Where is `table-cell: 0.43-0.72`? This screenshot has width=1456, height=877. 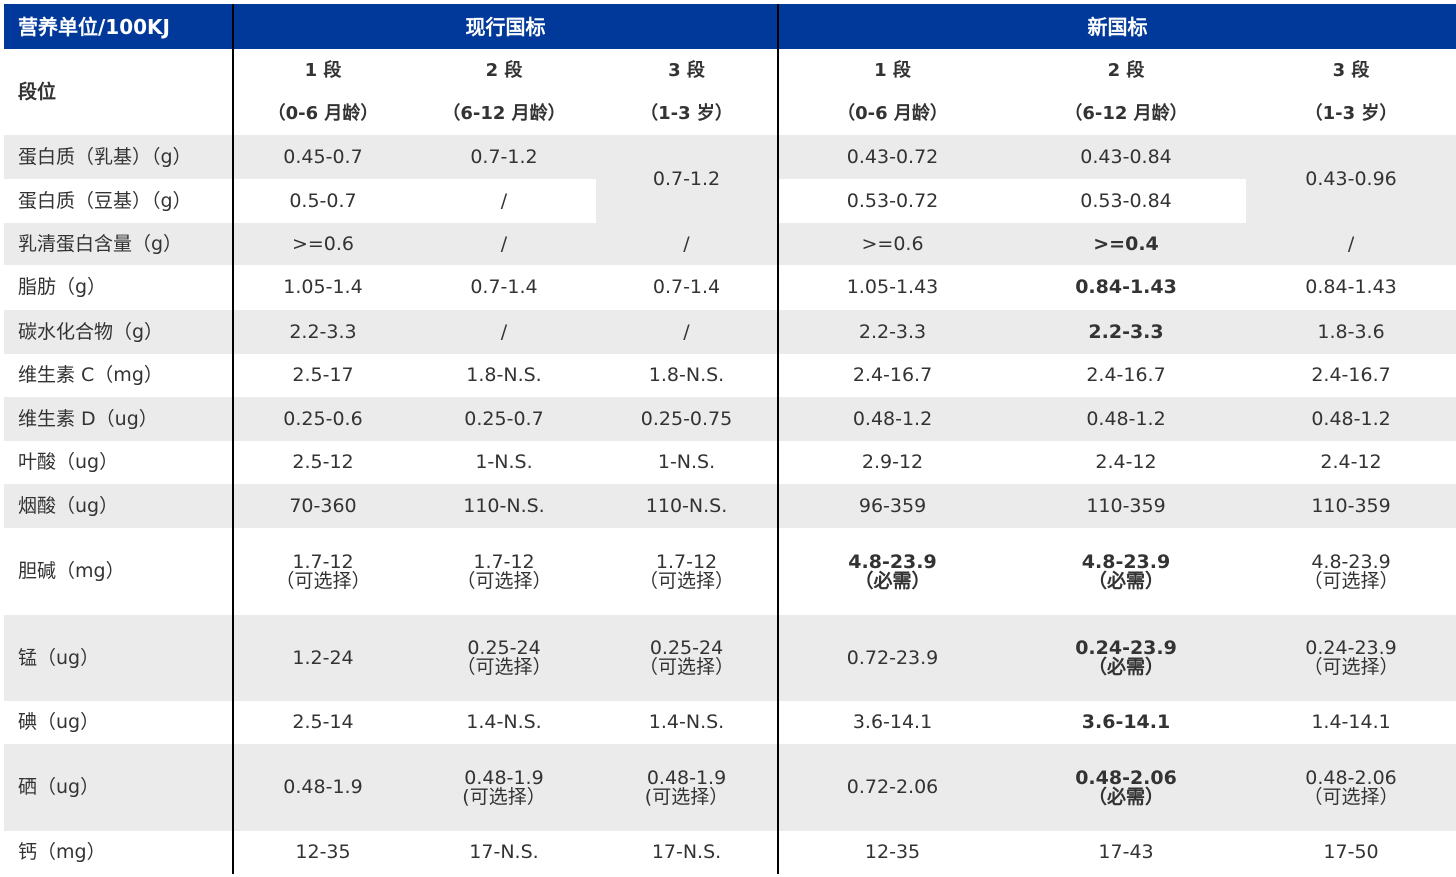 table-cell: 0.43-0.72 is located at coordinates (892, 157).